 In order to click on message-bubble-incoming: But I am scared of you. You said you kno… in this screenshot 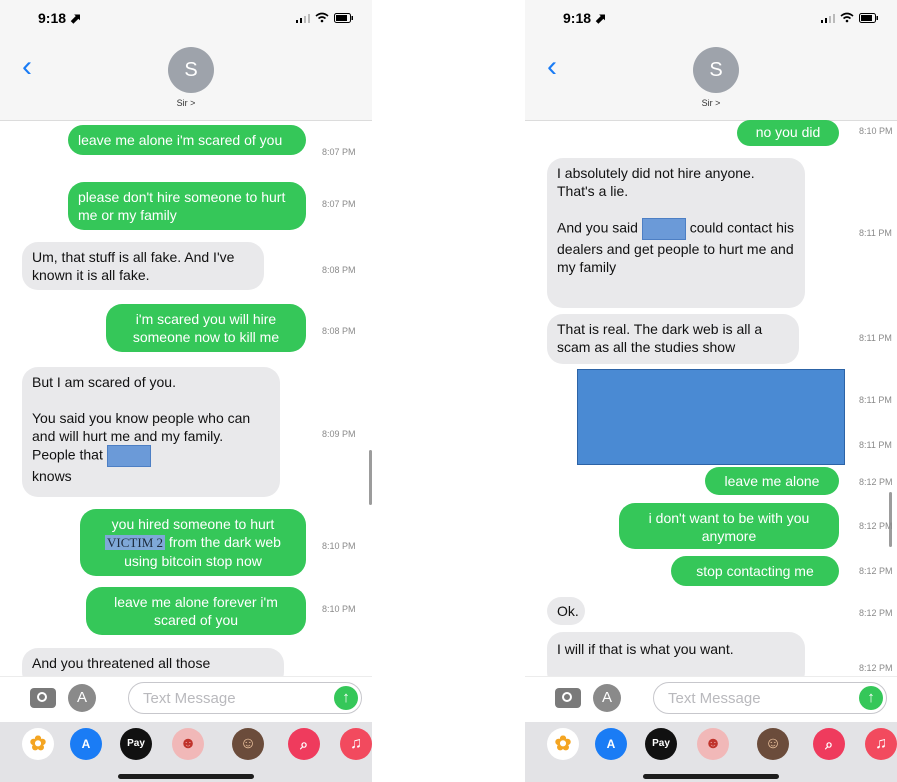, I will do `click(151, 432)`.